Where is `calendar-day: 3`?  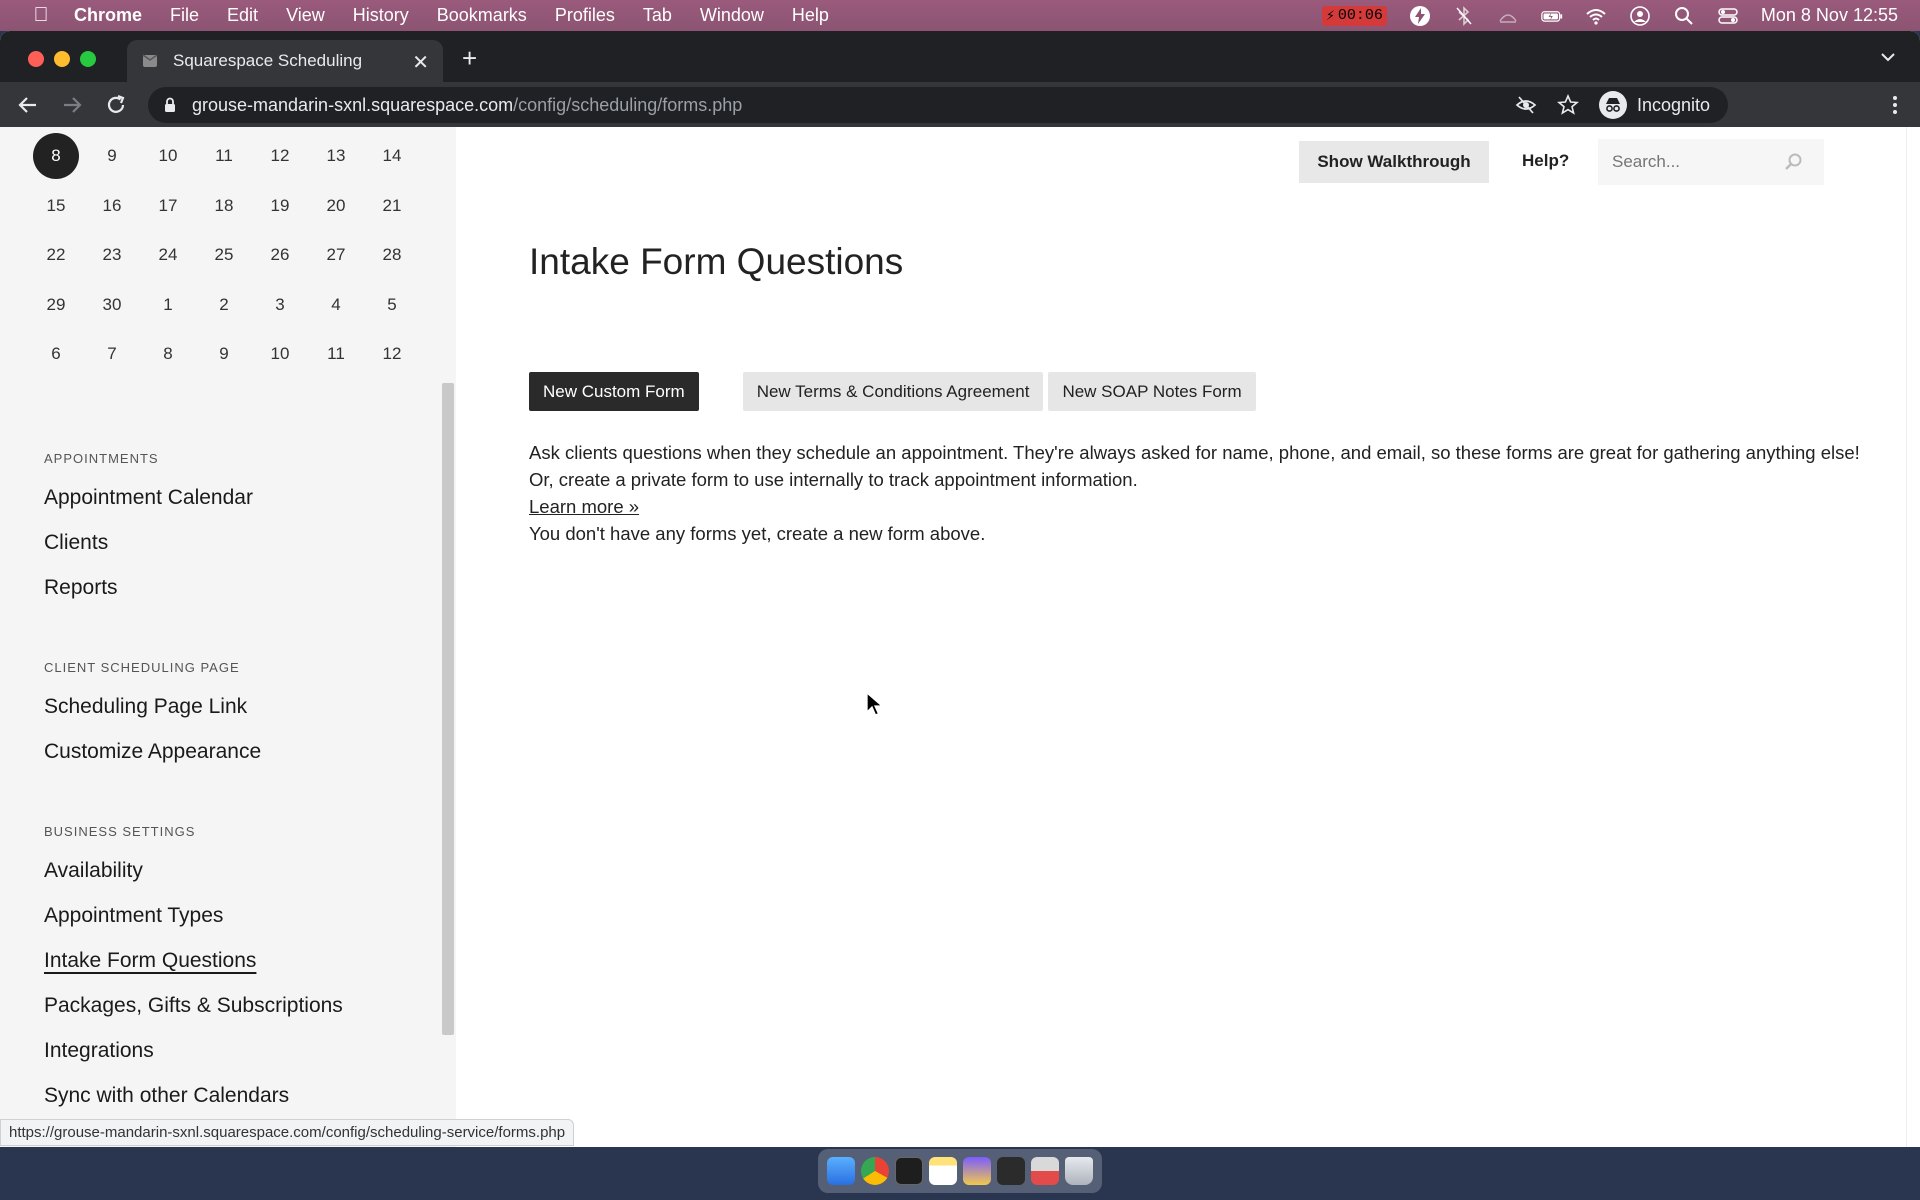 calendar-day: 3 is located at coordinates (280, 305).